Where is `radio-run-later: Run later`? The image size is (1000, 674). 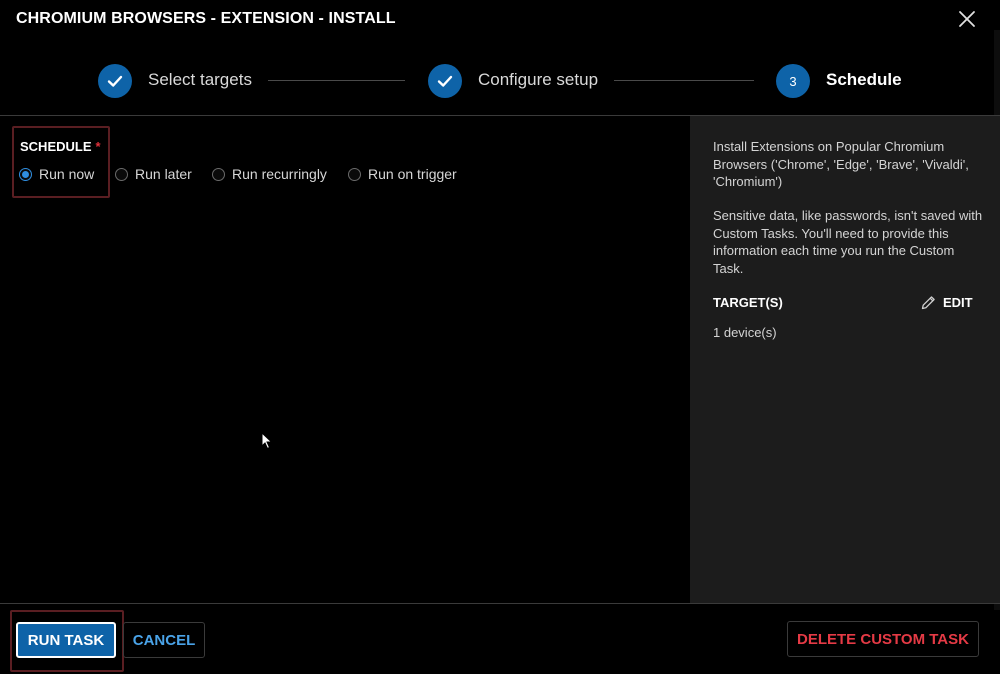
radio-run-later: Run later is located at coordinates (153, 174).